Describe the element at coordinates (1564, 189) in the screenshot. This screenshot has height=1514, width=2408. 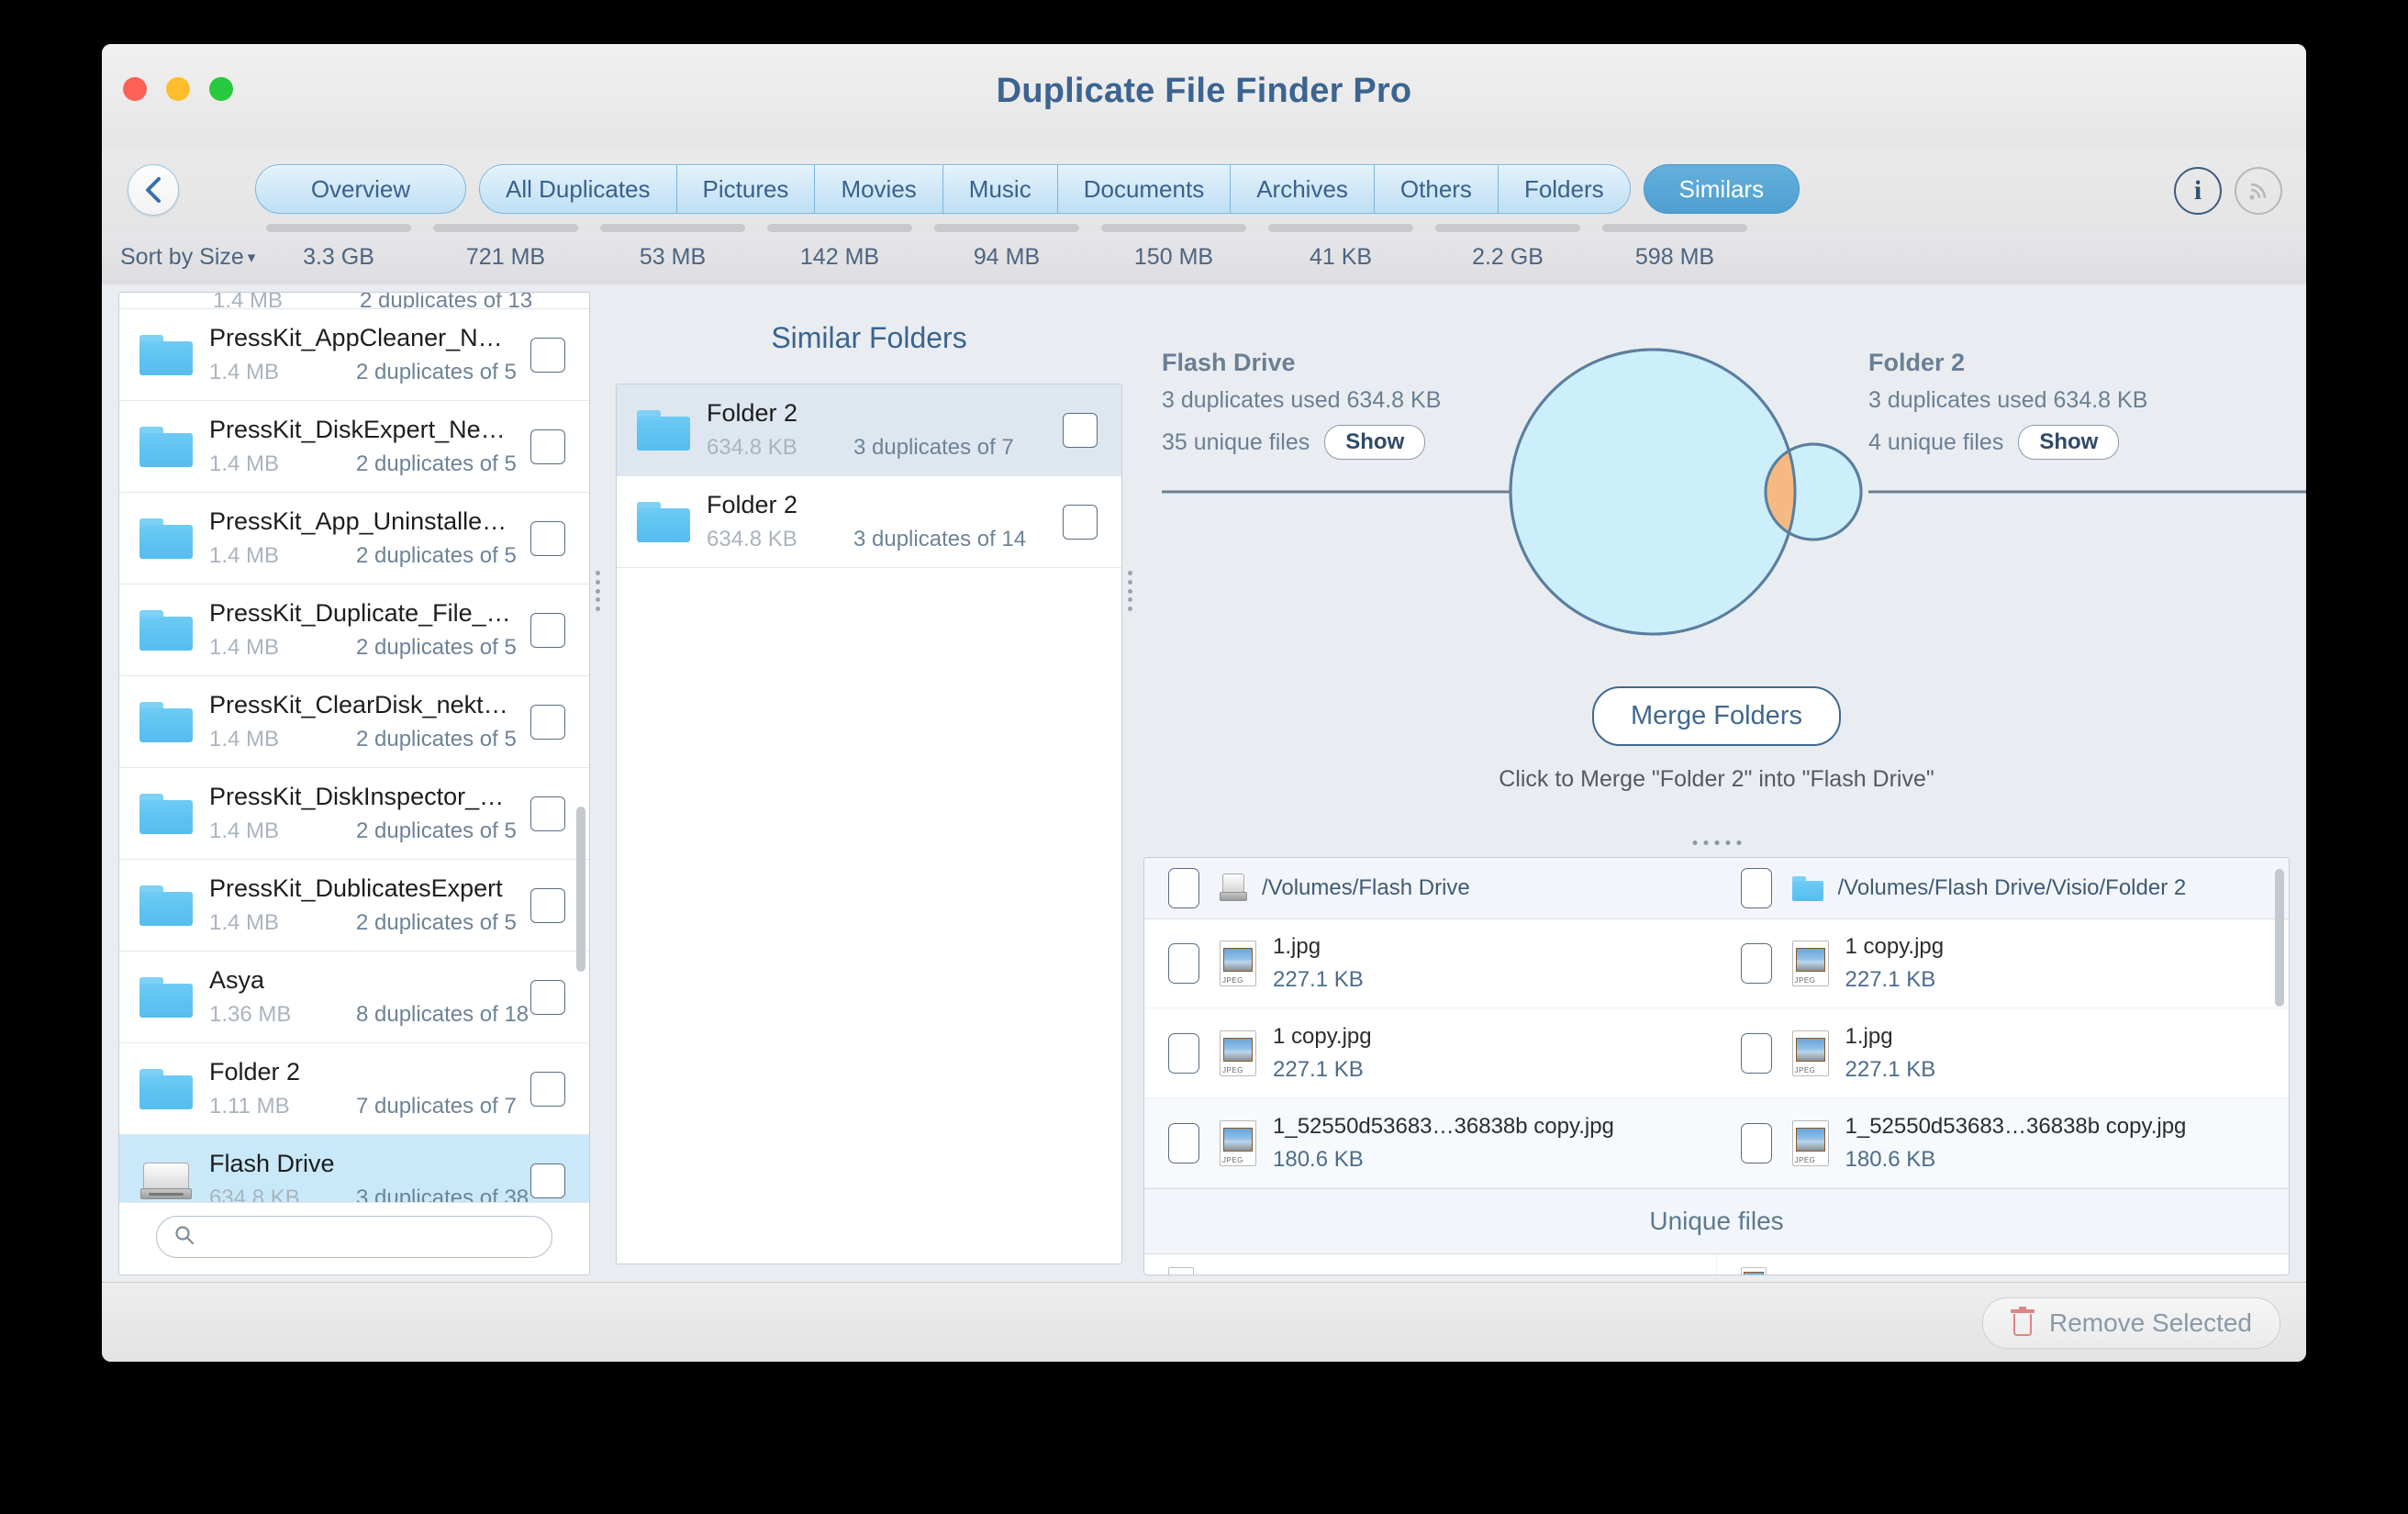
I see `tab-folders: Folders` at that location.